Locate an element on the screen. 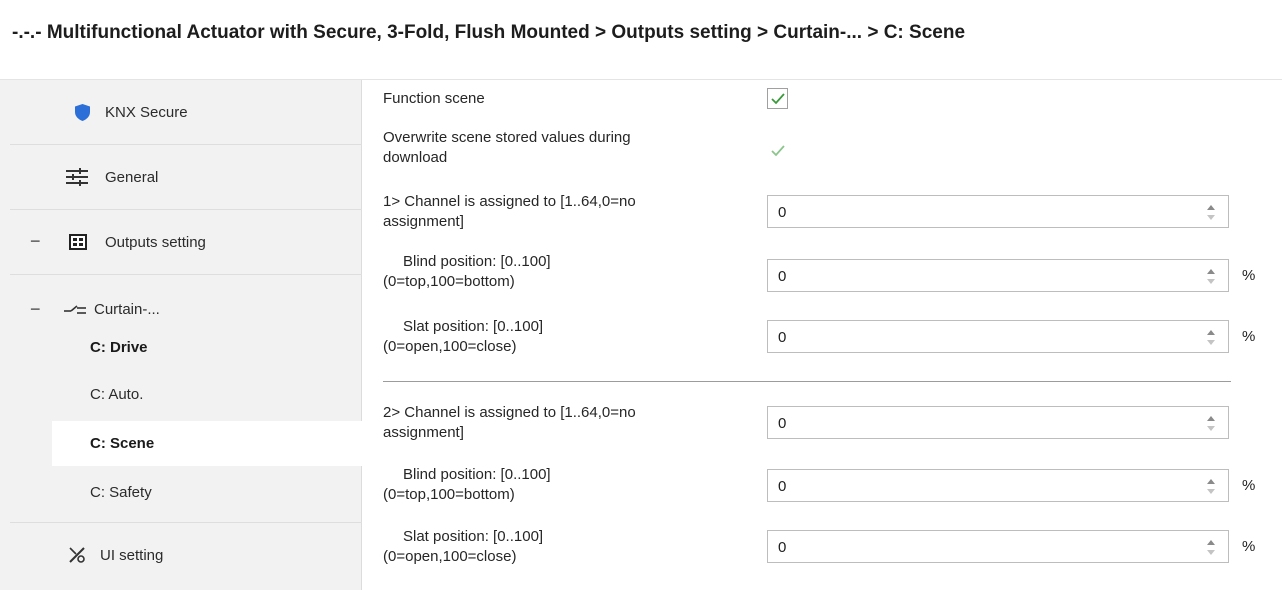 The height and width of the screenshot is (590, 1282). function-scene-checkbox is located at coordinates (777, 98).